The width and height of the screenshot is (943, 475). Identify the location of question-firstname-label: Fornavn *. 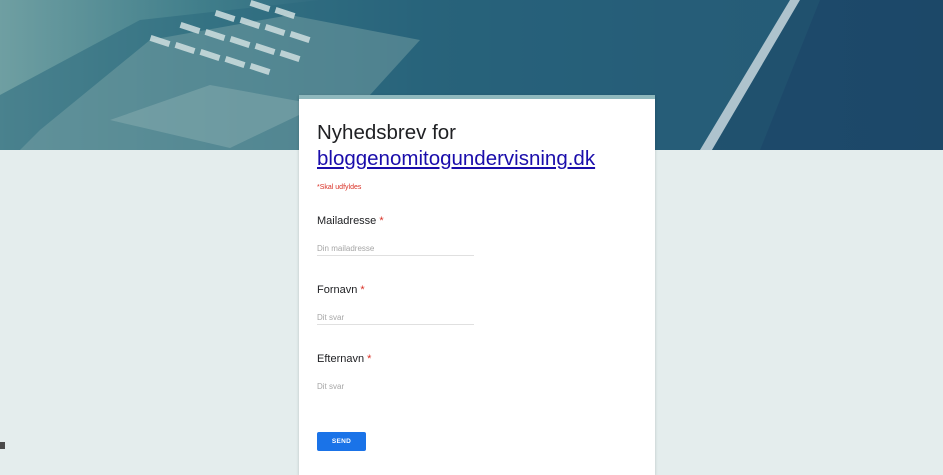
(341, 290).